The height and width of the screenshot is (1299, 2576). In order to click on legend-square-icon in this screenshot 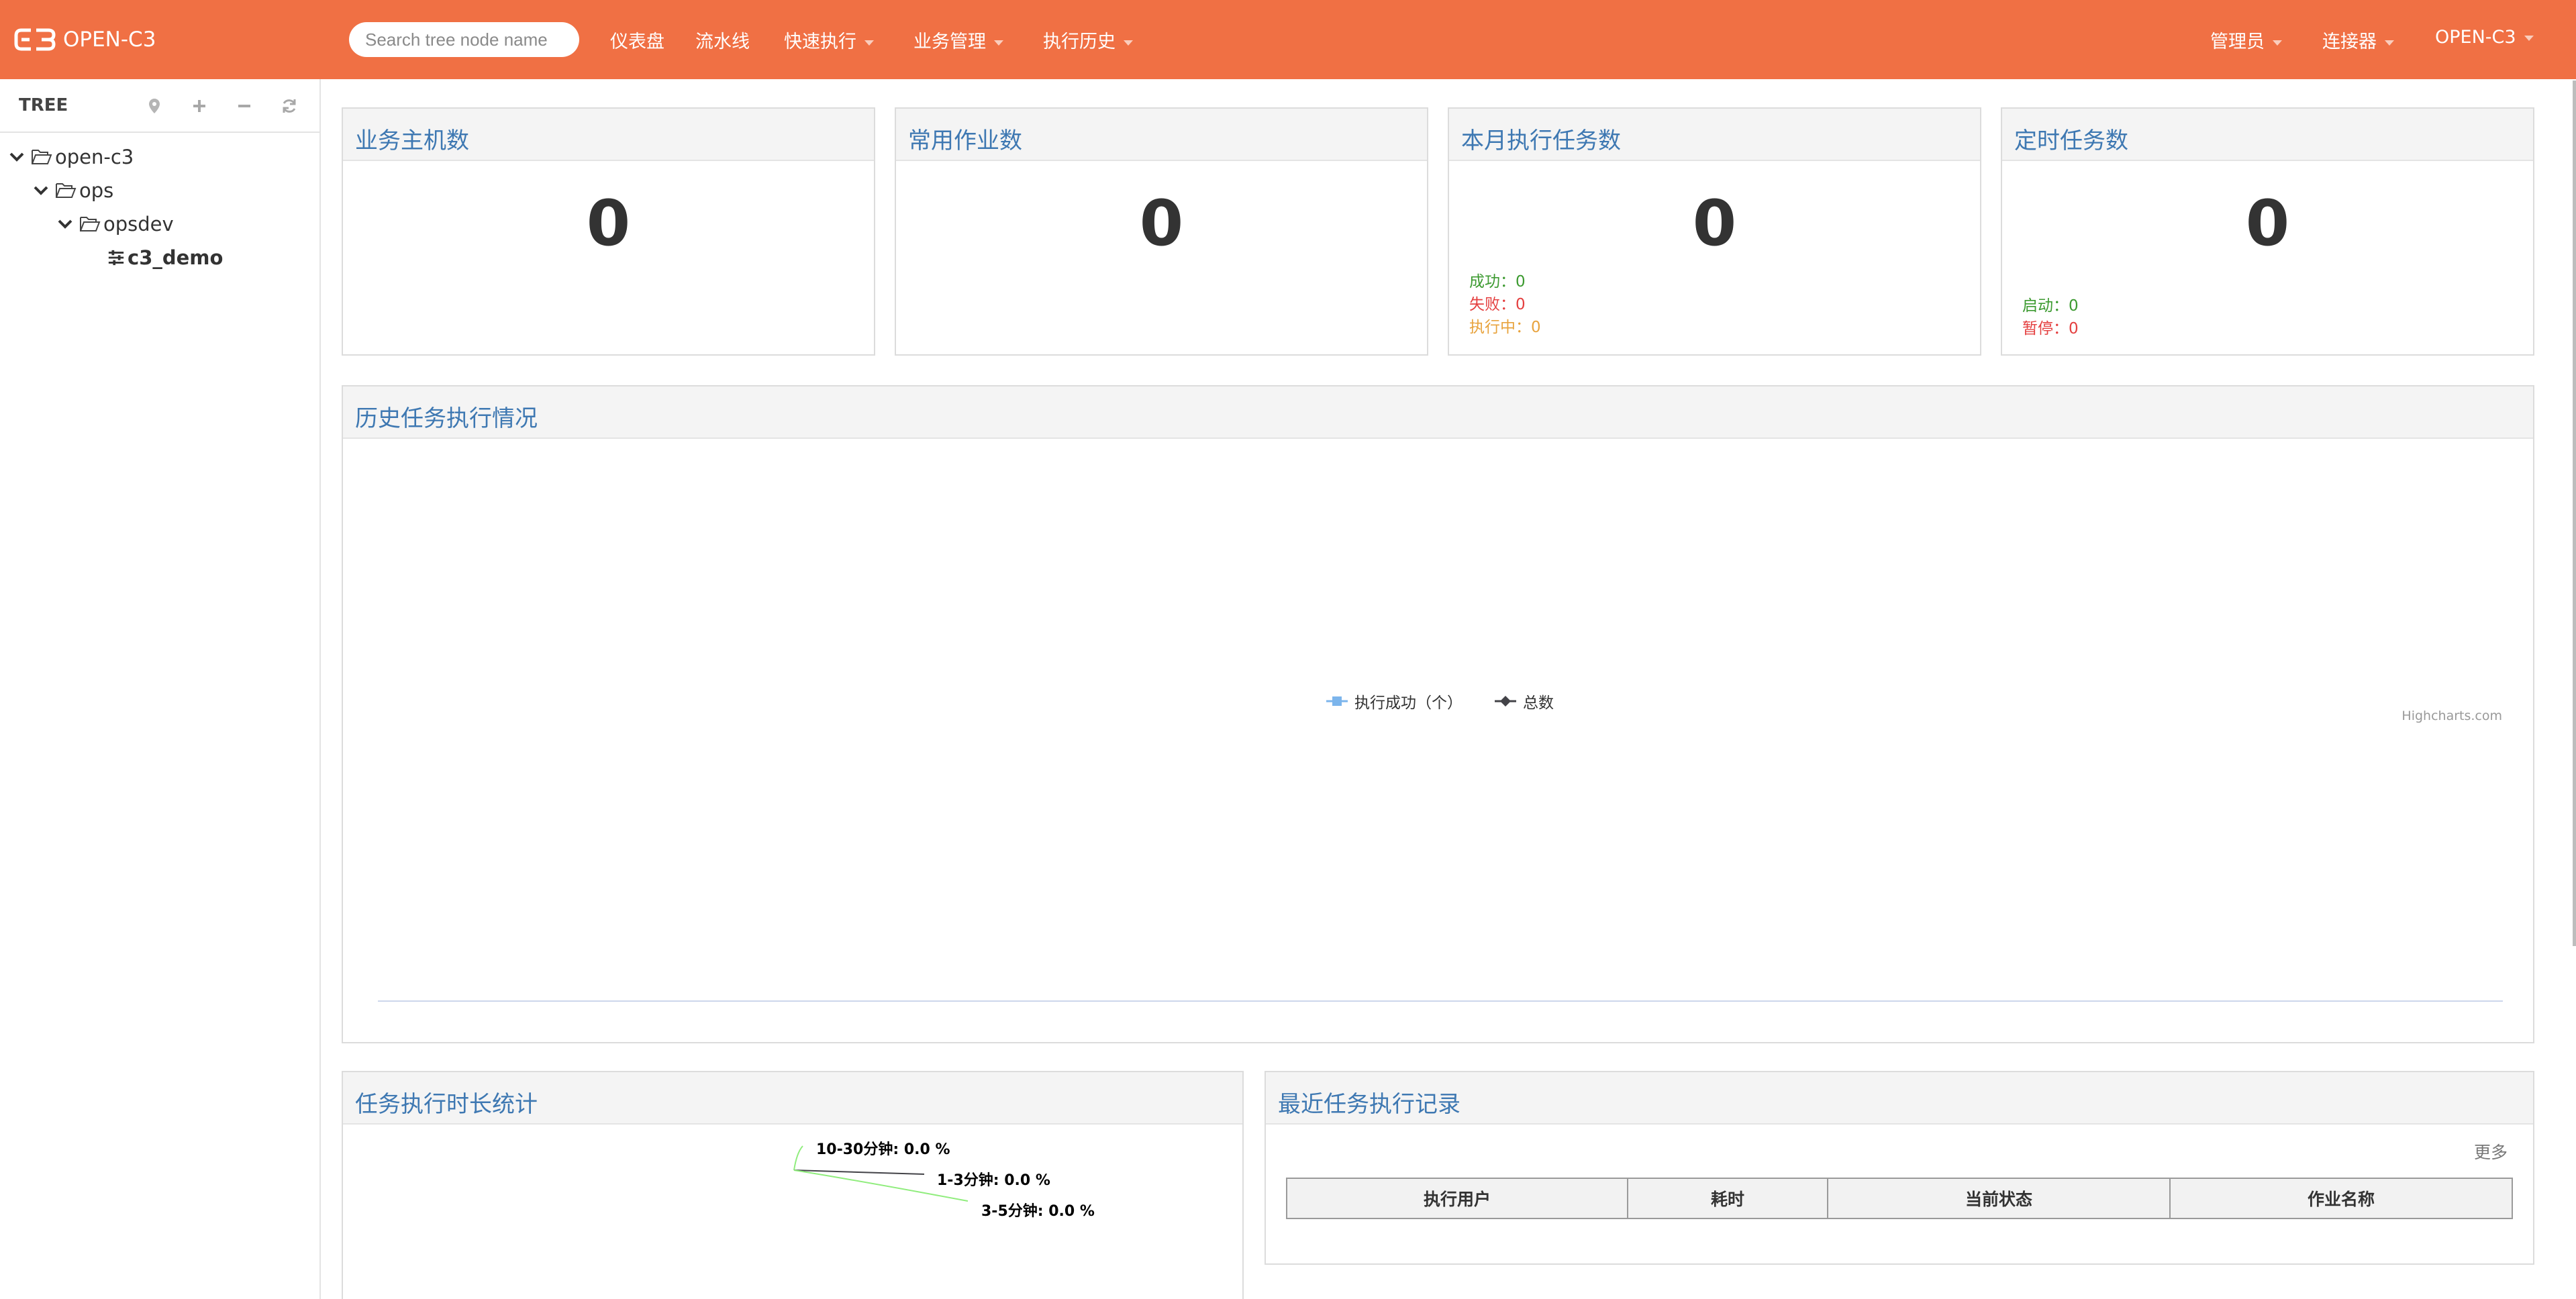, I will do `click(1337, 701)`.